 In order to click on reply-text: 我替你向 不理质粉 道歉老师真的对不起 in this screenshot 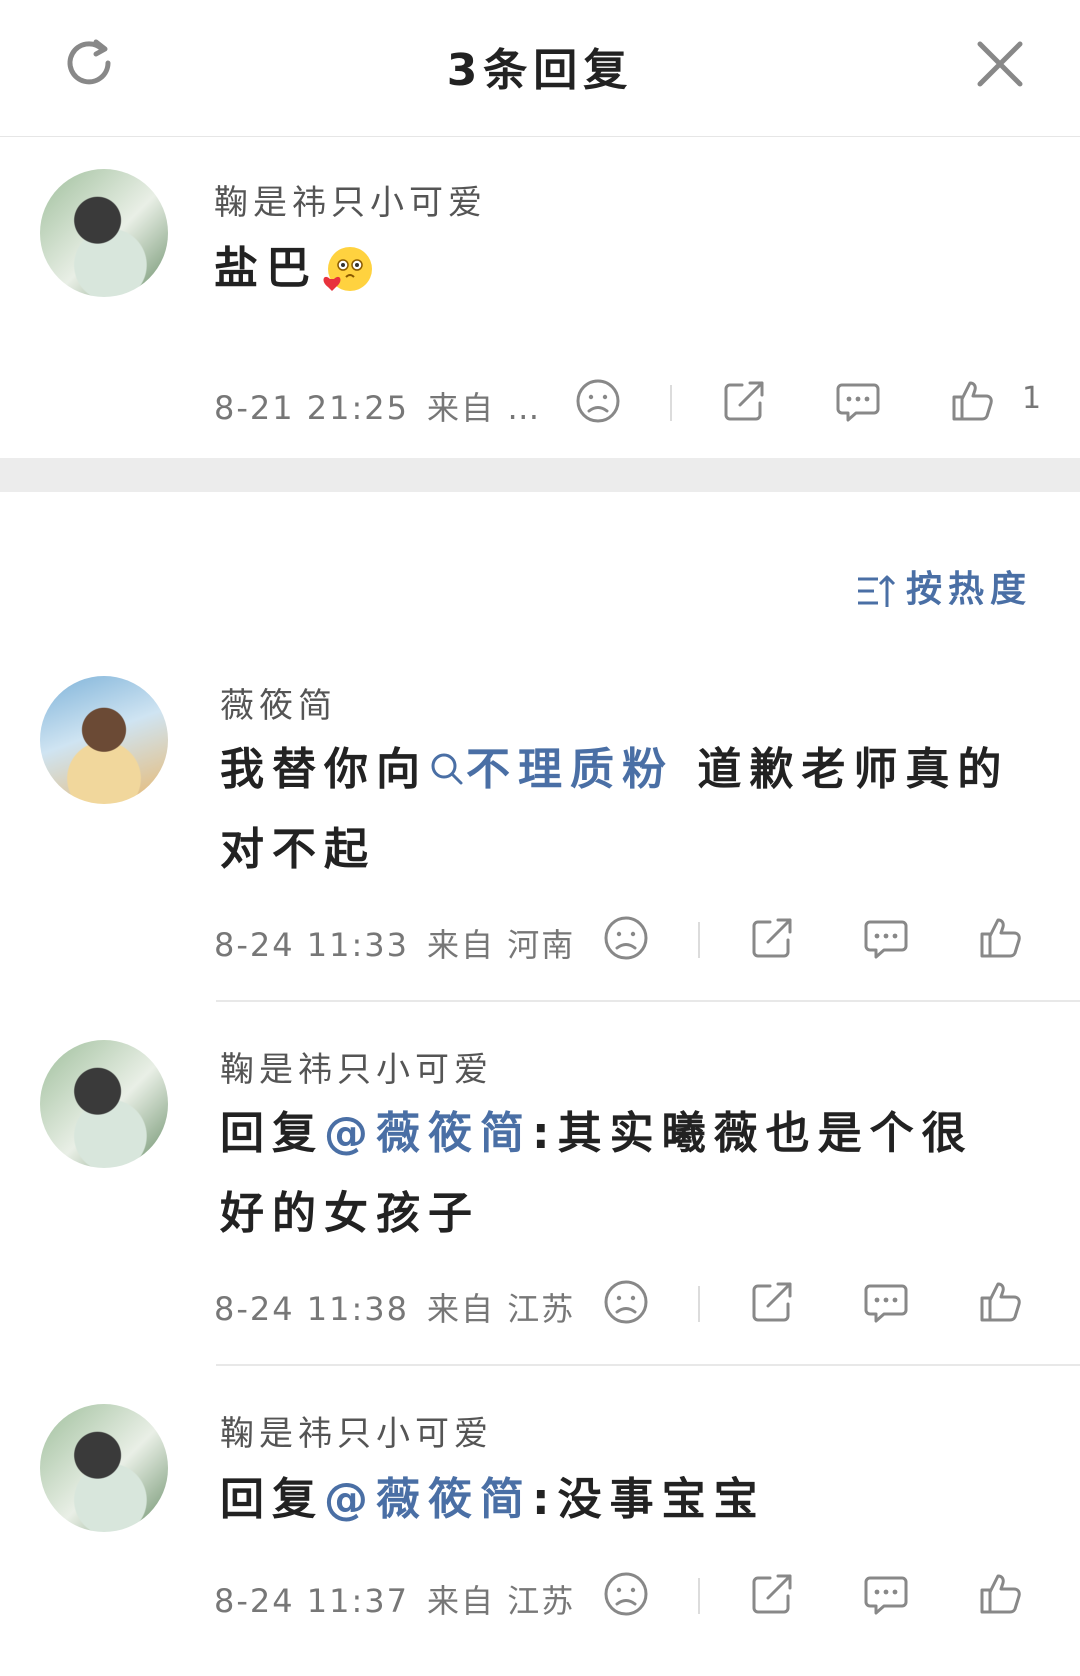, I will do `click(620, 810)`.